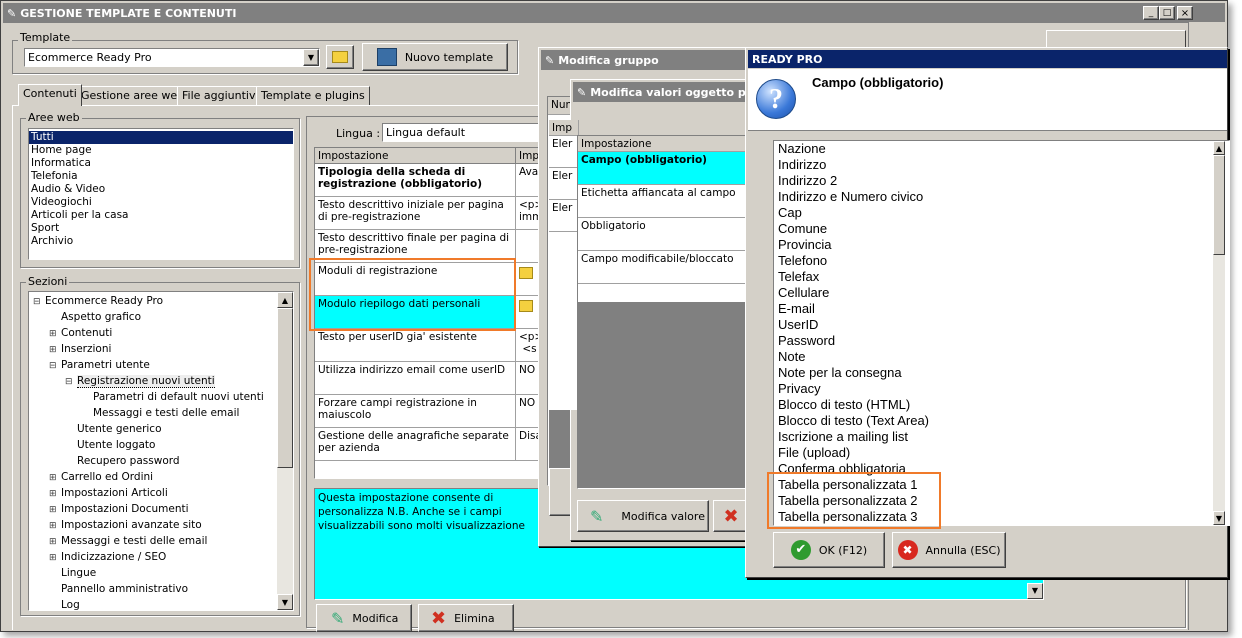 This screenshot has height=638, width=1242. What do you see at coordinates (133, 96) in the screenshot?
I see `tab-gestione-aree-web: Gestione aree web` at bounding box center [133, 96].